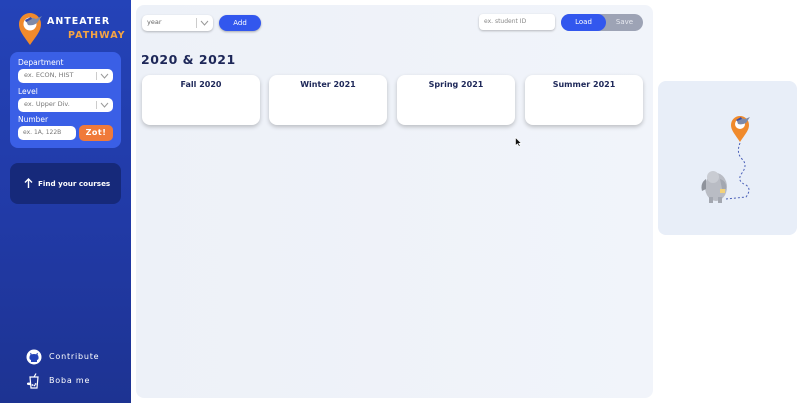 This screenshot has width=800, height=403. What do you see at coordinates (28, 183) in the screenshot?
I see `arrow-up-icon` at bounding box center [28, 183].